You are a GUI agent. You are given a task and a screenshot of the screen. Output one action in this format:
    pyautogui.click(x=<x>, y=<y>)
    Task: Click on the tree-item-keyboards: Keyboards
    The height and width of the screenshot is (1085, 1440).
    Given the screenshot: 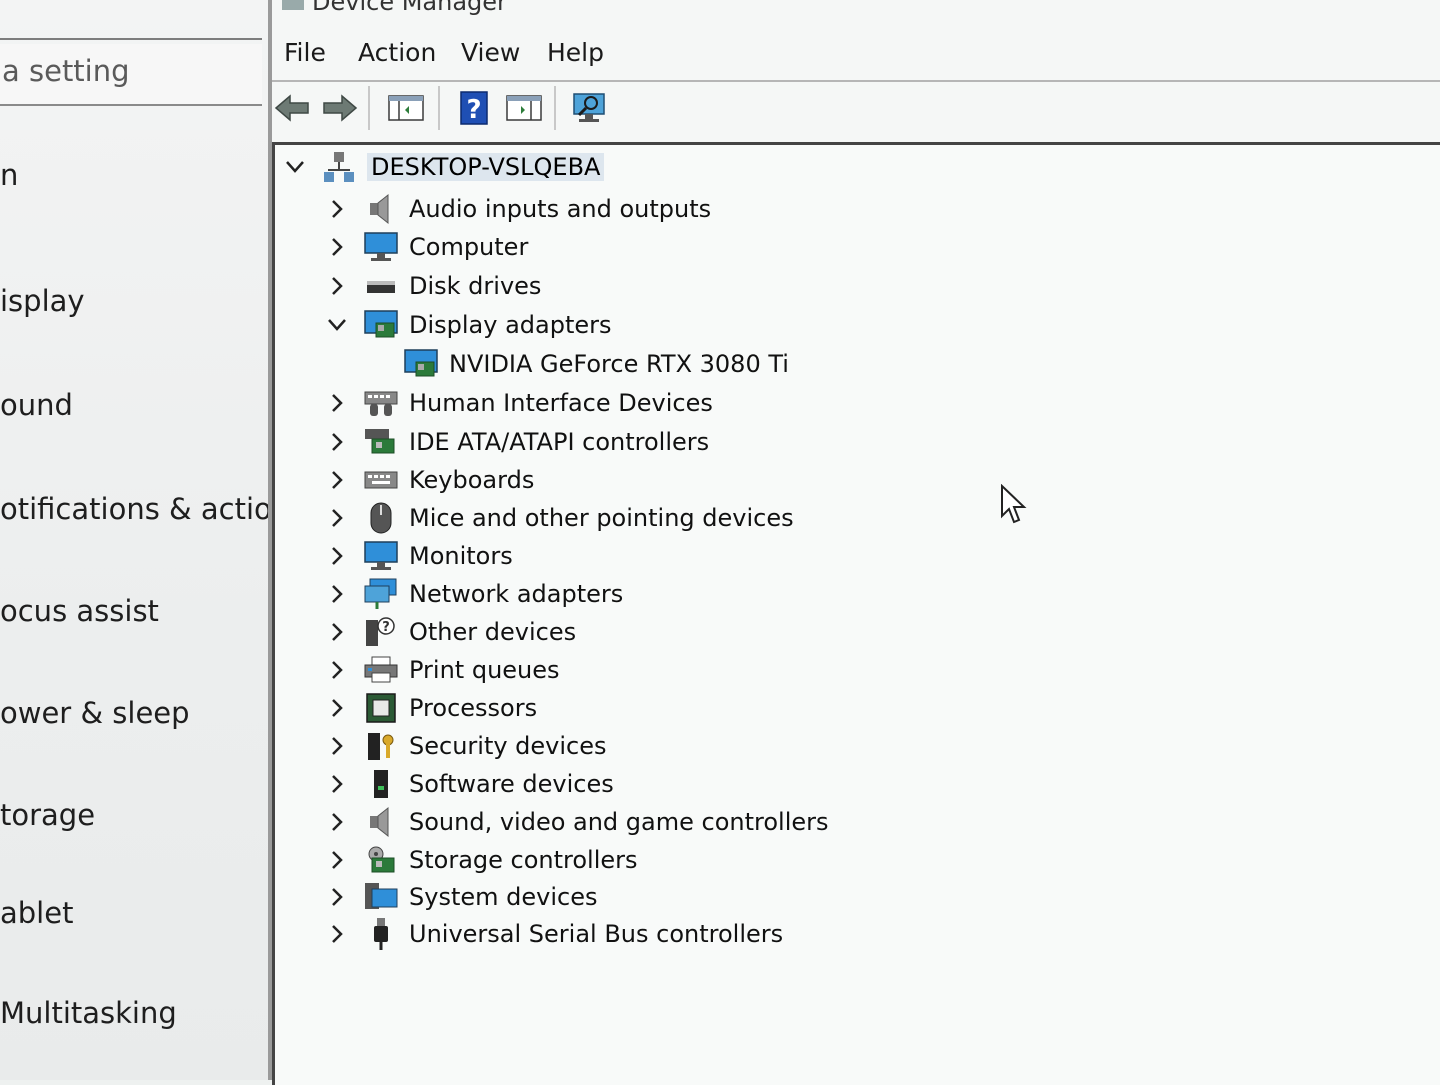 What is the action you would take?
    pyautogui.click(x=429, y=480)
    